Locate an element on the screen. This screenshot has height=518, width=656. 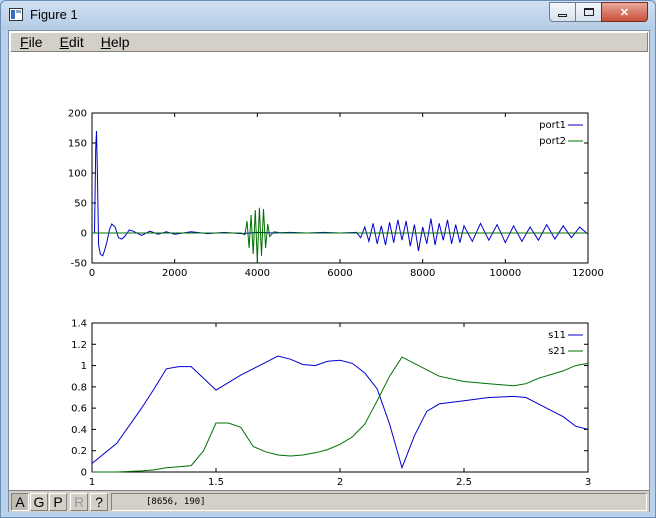
plot2-ytick-label: 0.4 is located at coordinates (79, 430).